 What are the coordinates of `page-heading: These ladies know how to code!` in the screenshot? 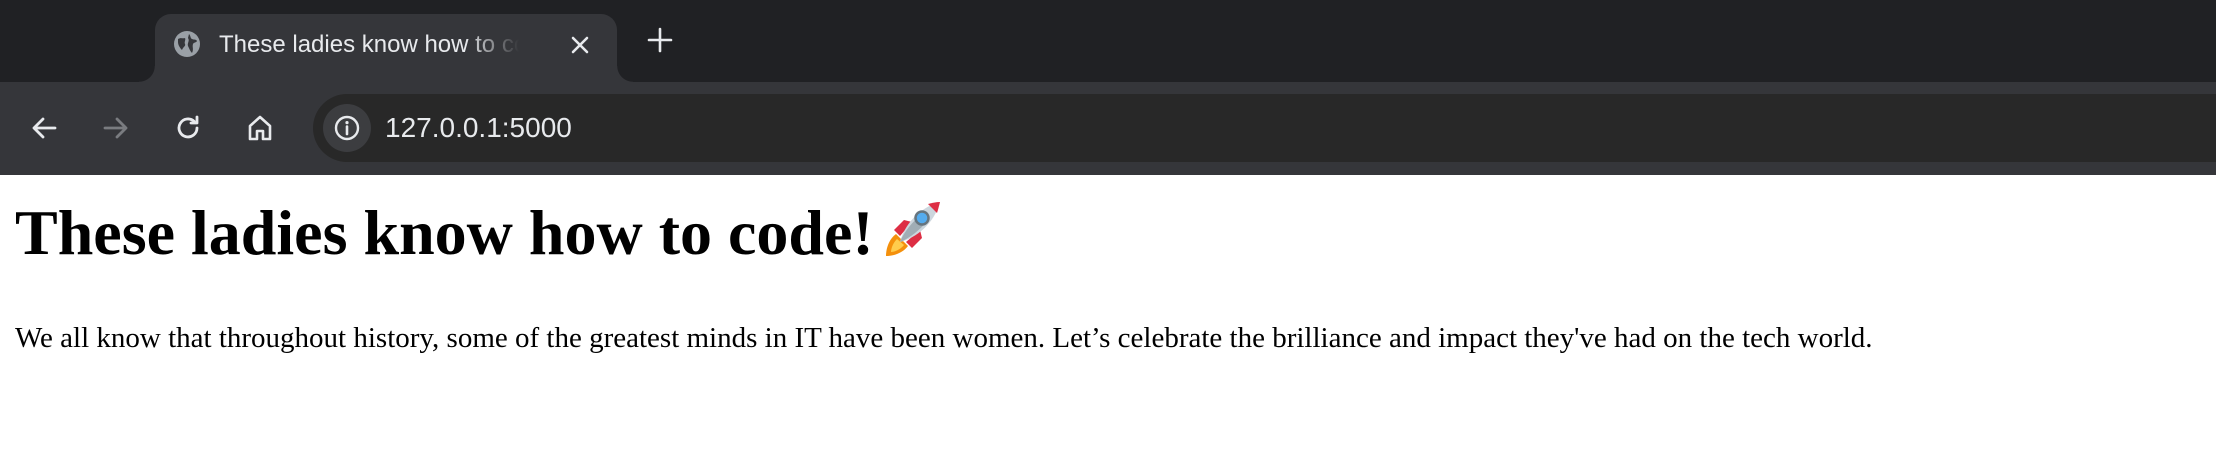 It's located at (480, 233).